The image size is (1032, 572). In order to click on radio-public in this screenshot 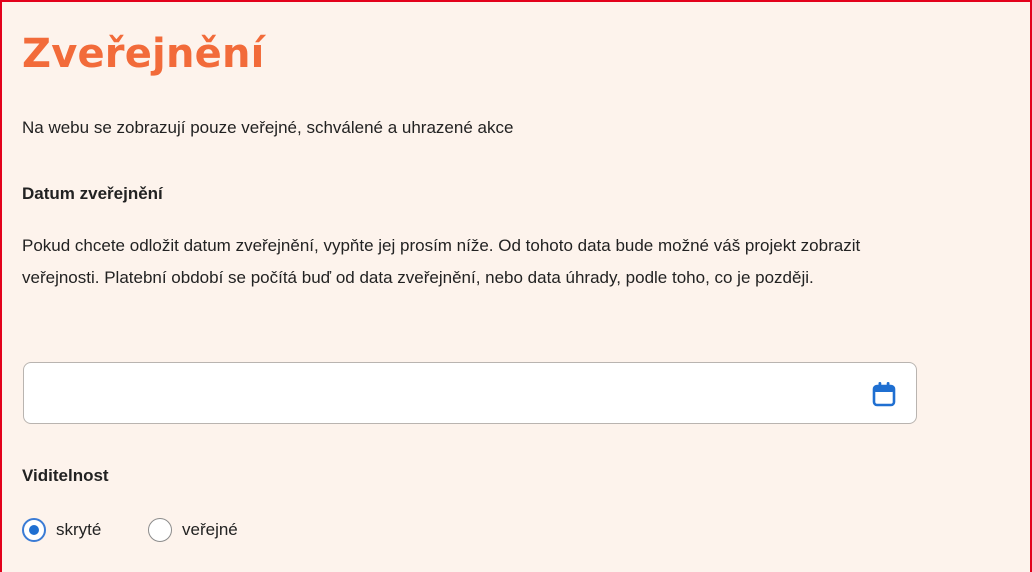, I will do `click(160, 530)`.